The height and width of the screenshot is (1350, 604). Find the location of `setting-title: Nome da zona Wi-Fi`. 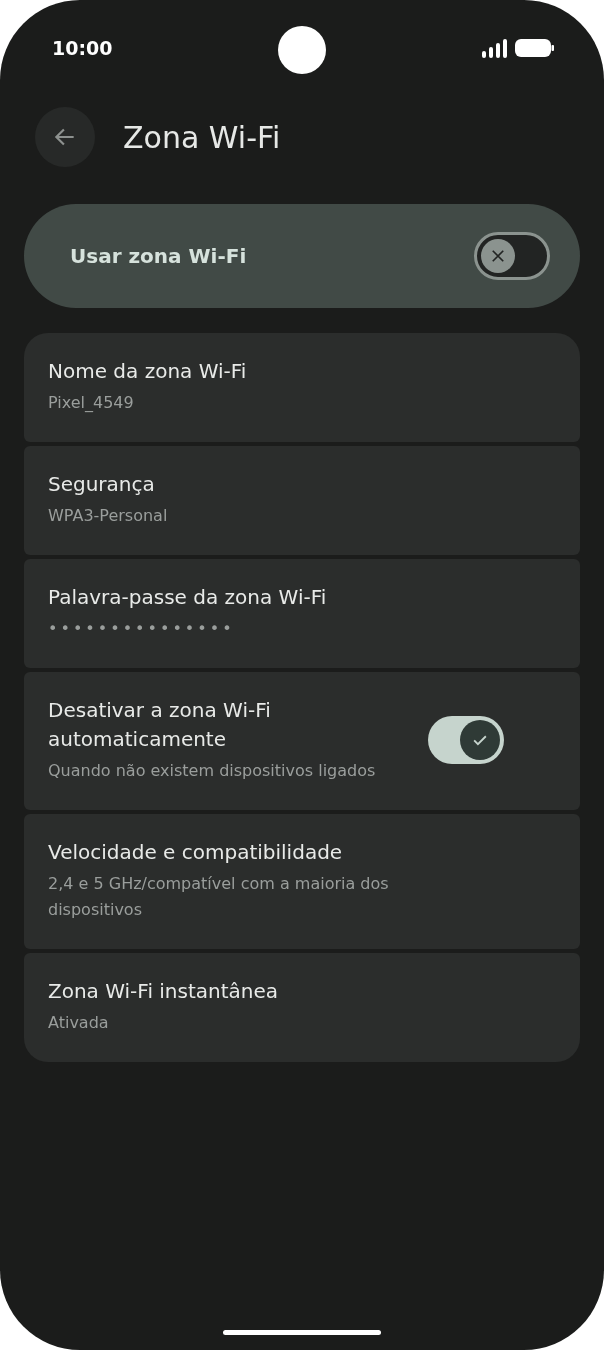

setting-title: Nome da zona Wi-Fi is located at coordinates (148, 371).